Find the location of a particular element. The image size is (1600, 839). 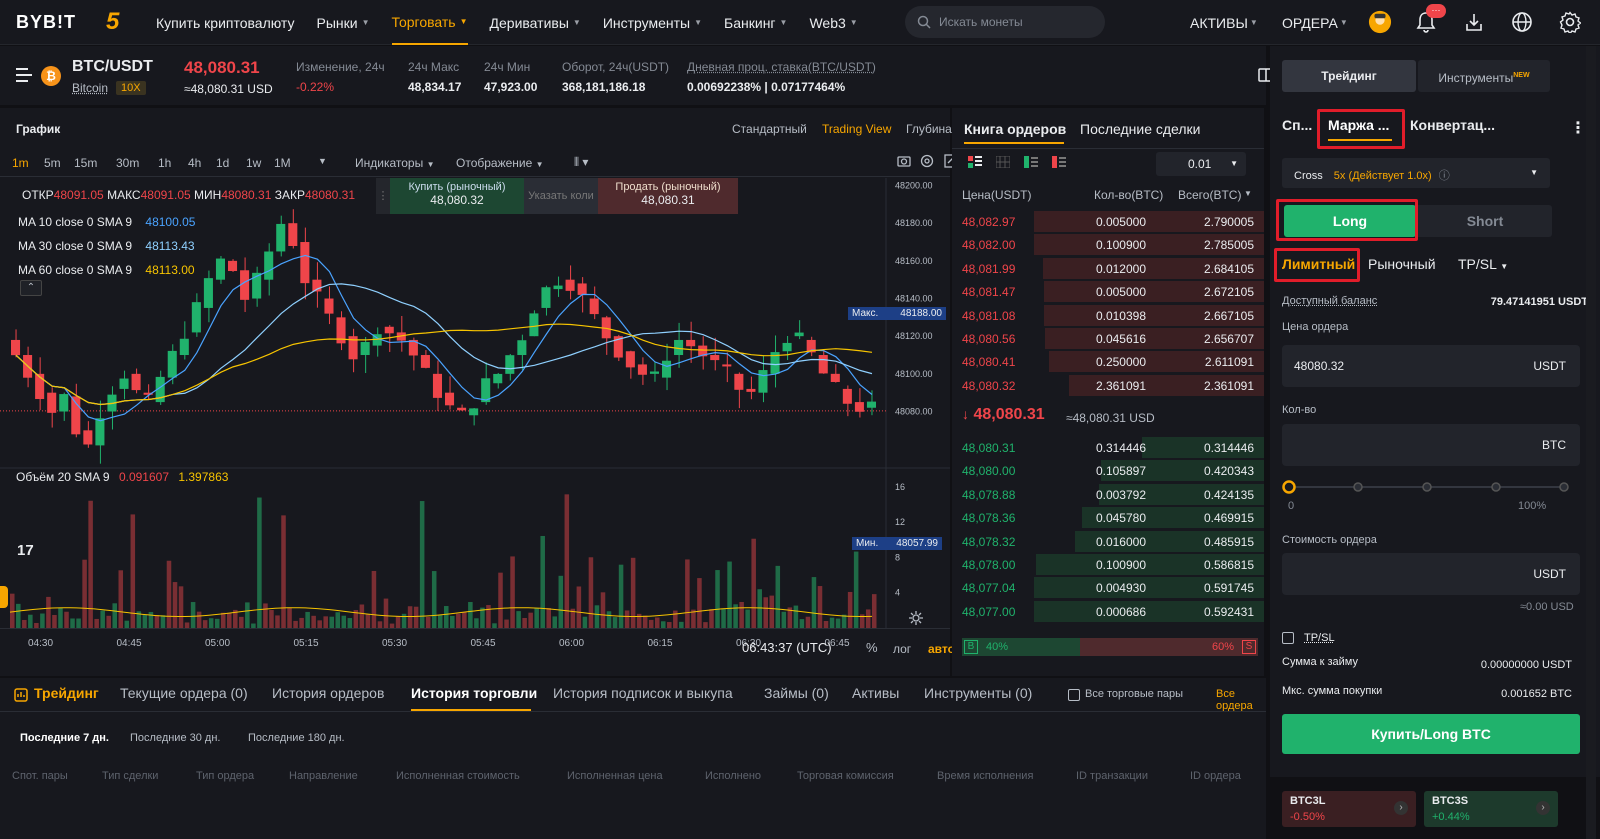

qty-input: BTC is located at coordinates (1431, 445).